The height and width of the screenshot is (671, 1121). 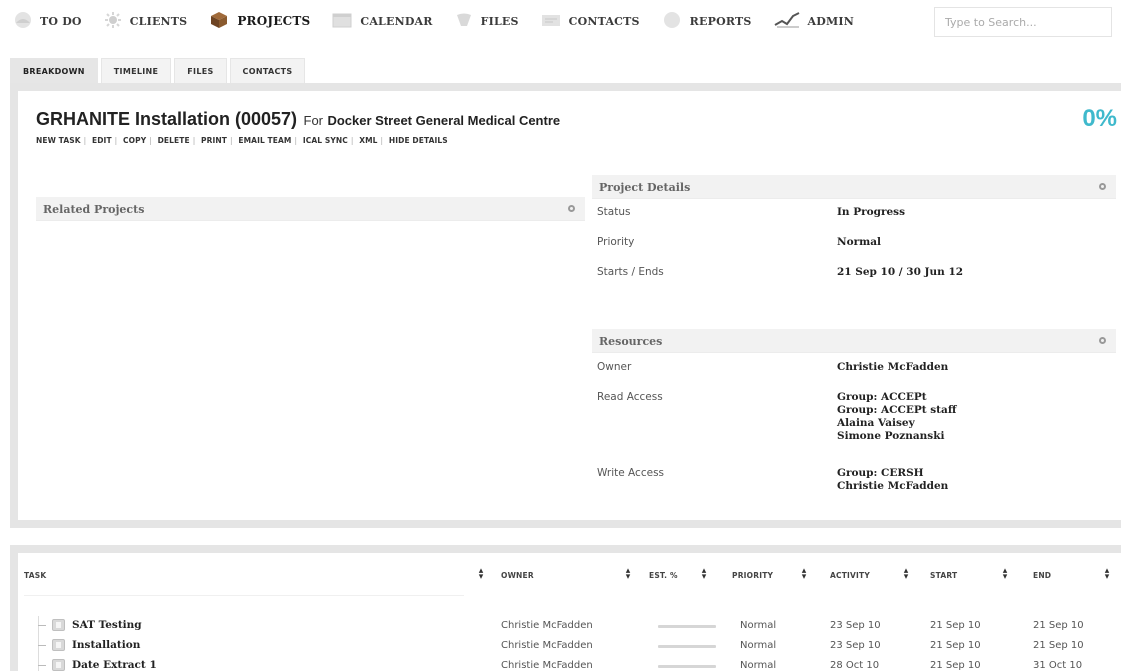 I want to click on nav-todo: TO DO, so click(x=48, y=21).